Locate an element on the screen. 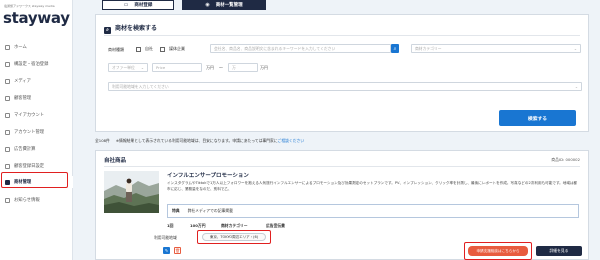 The width and height of the screenshot is (600, 260). feature-label: 特典 is located at coordinates (176, 210).